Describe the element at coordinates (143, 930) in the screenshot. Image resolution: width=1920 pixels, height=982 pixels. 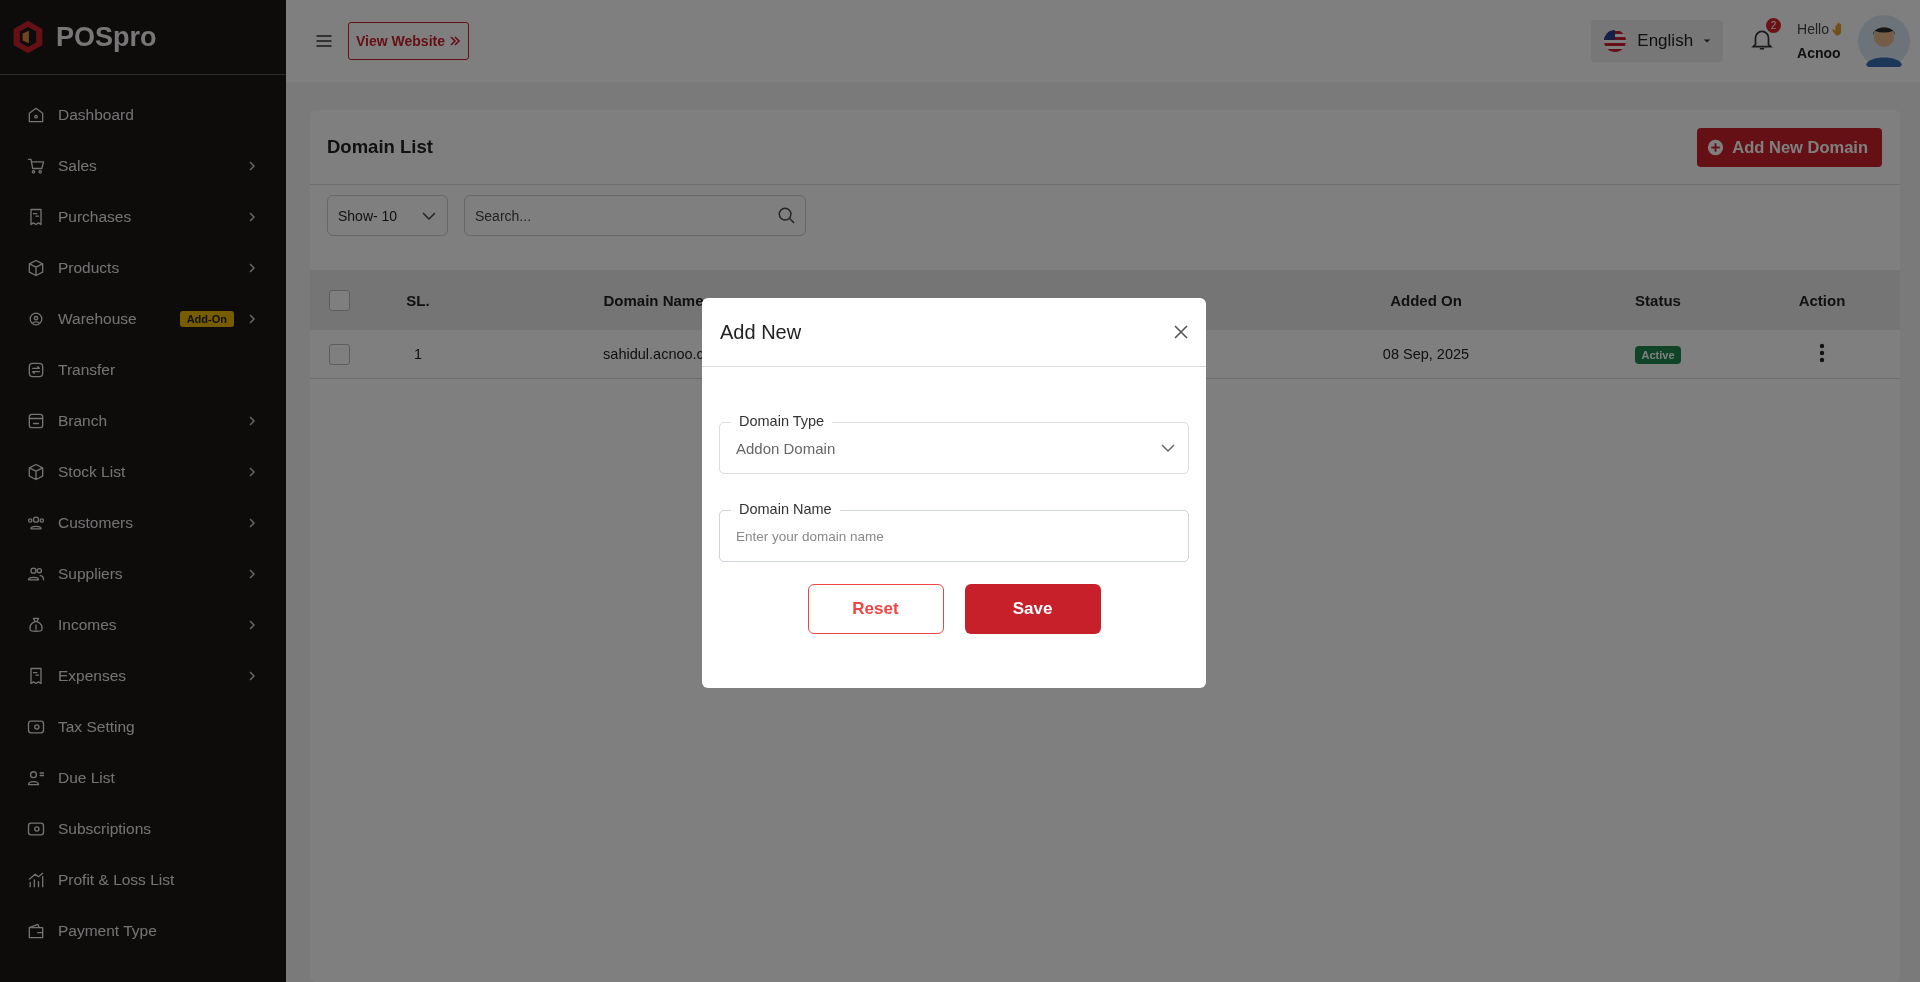
I see `sidebar-item: Payment Type` at that location.